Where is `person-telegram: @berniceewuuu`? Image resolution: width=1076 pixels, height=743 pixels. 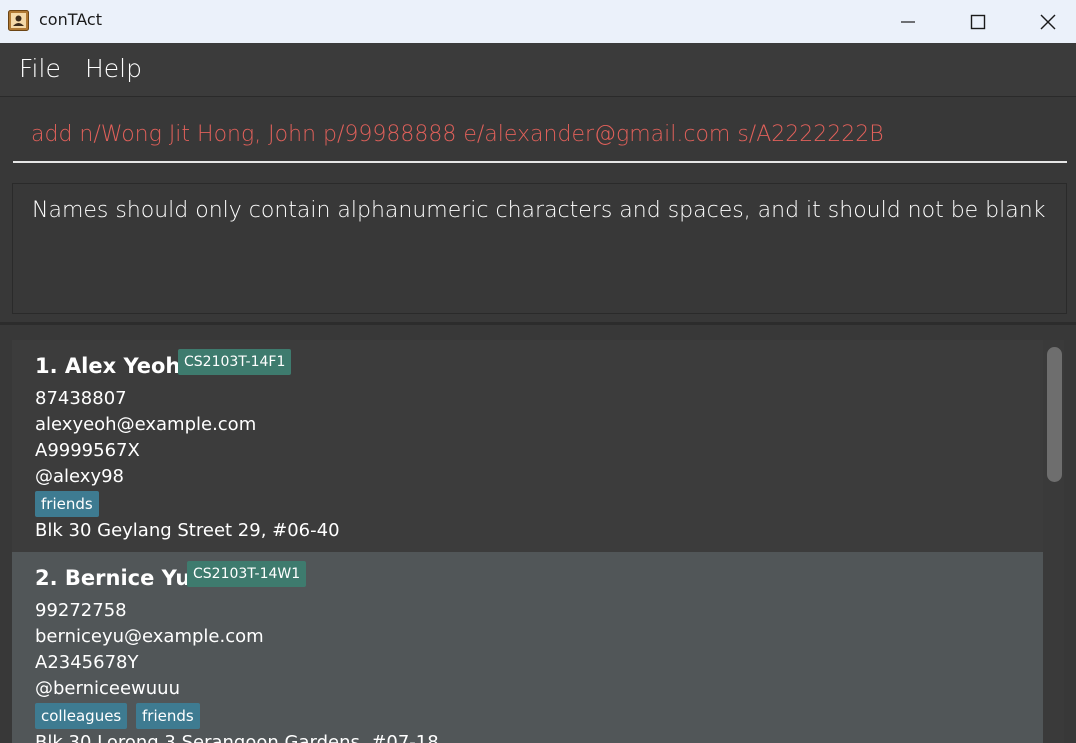
person-telegram: @berniceewuuu is located at coordinates (107, 688).